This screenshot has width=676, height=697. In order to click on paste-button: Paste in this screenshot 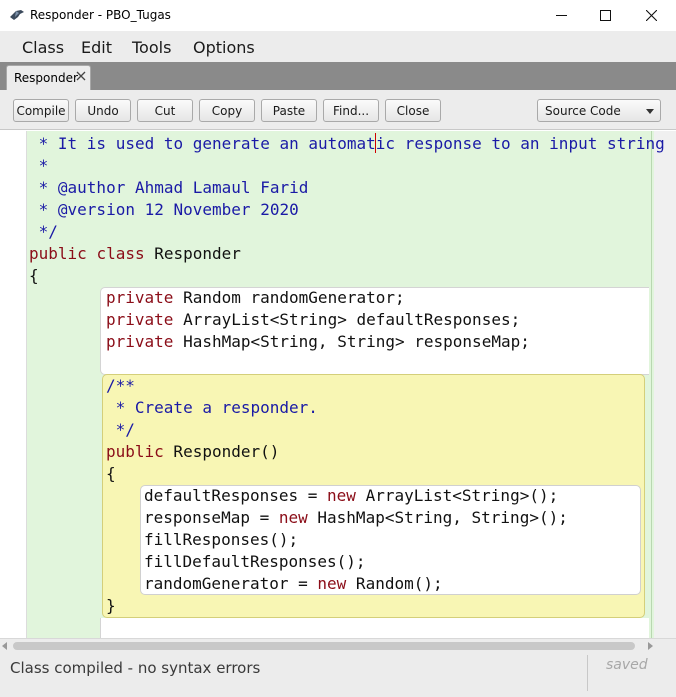, I will do `click(289, 110)`.